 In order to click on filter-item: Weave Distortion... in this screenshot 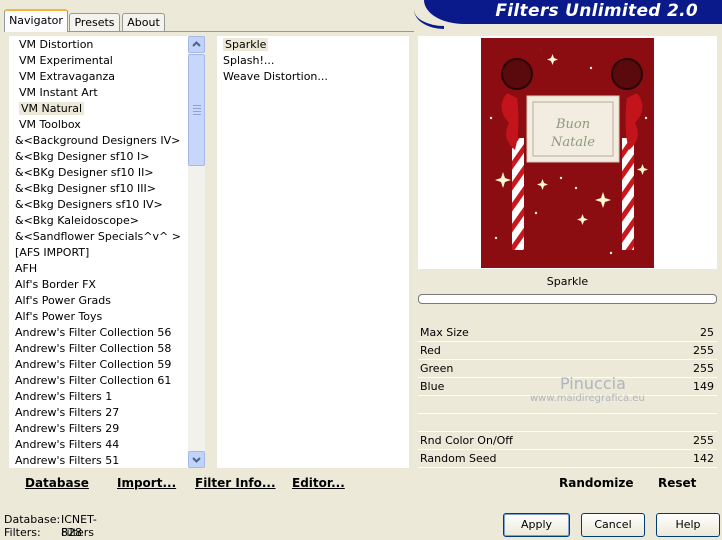, I will do `click(313, 77)`.